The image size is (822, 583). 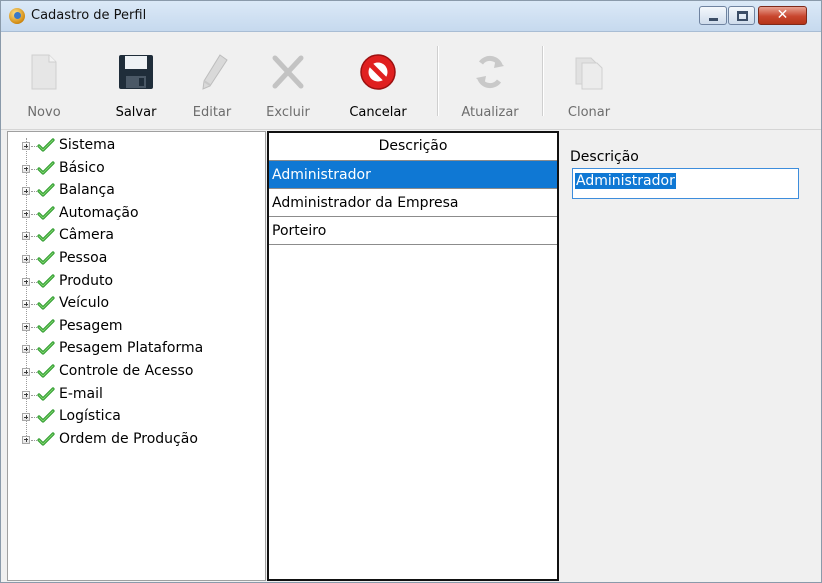 I want to click on tree-item-label: Pesagem Plataforma, so click(x=131, y=348).